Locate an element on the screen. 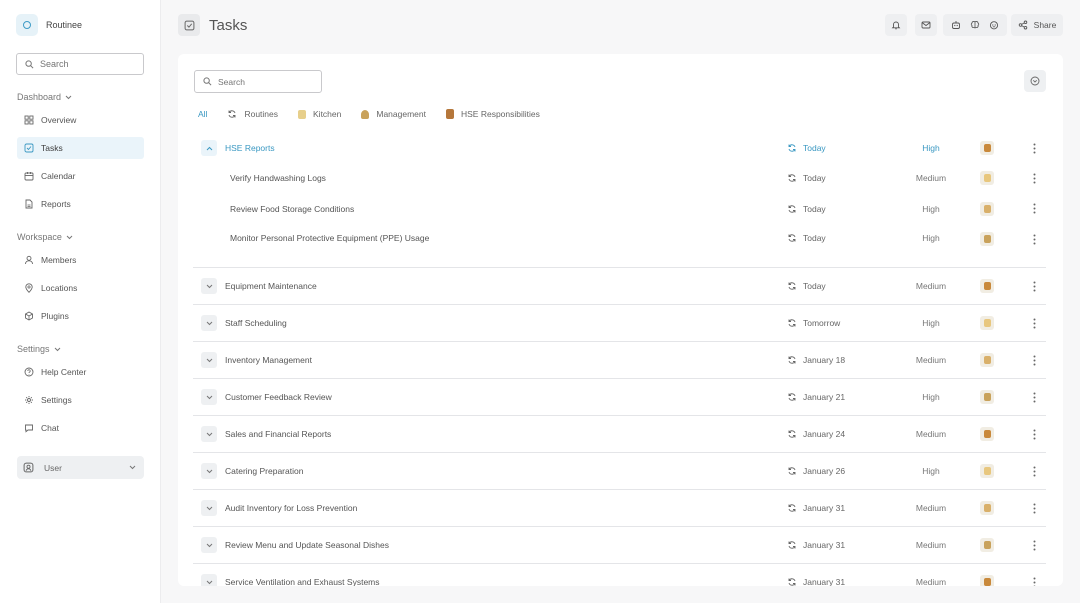  management-emoji-icon is located at coordinates (365, 114).